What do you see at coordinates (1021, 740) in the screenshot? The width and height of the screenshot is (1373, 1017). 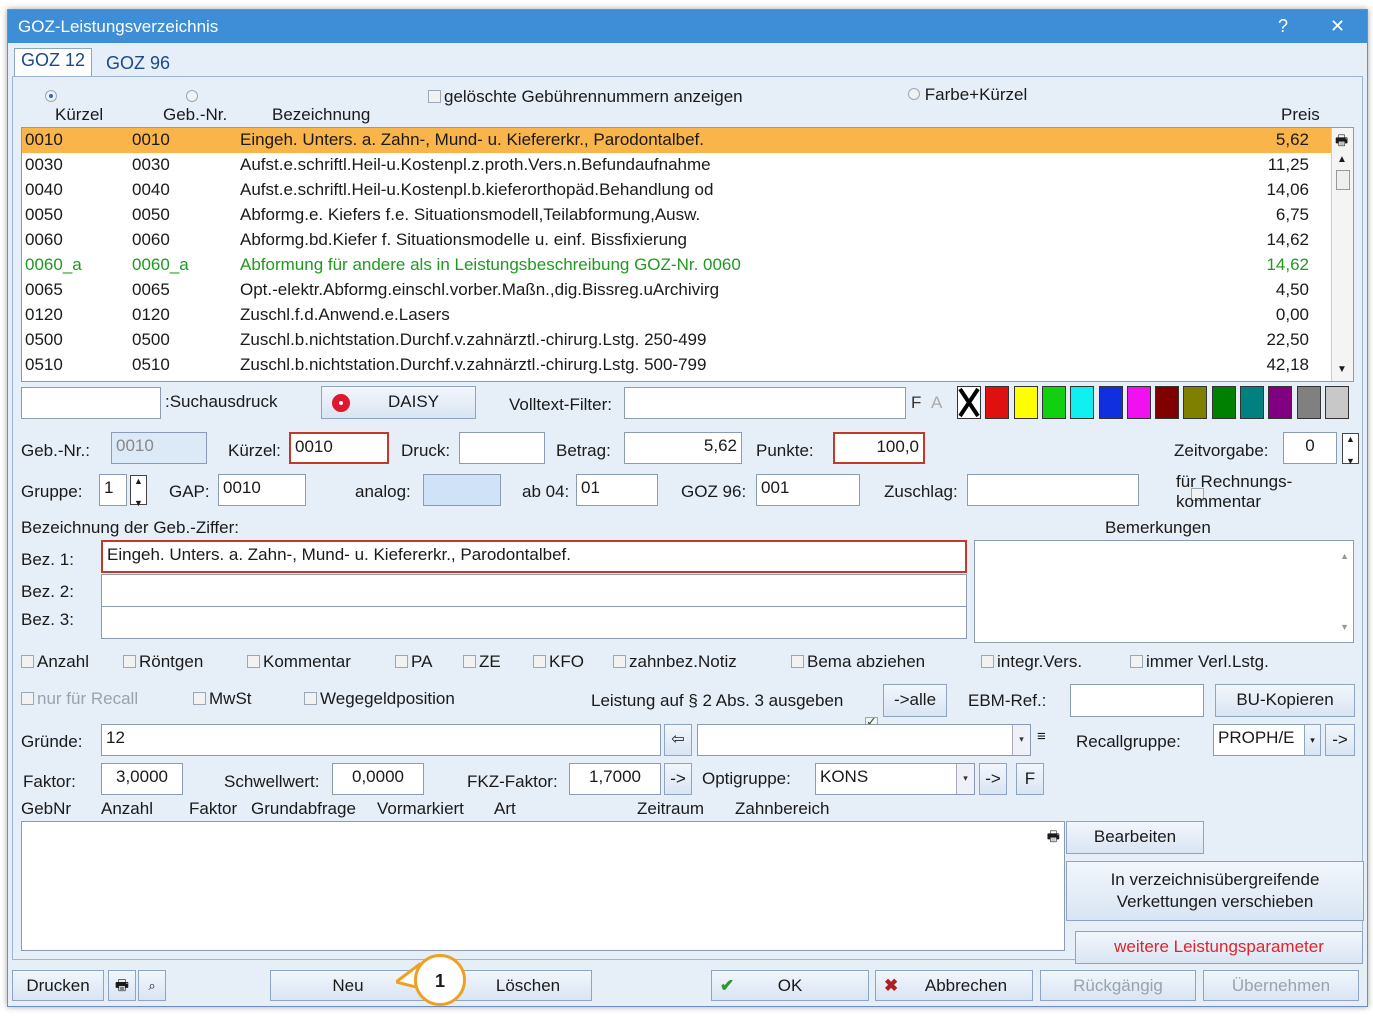 I see `chevron-down-icon: ▾` at bounding box center [1021, 740].